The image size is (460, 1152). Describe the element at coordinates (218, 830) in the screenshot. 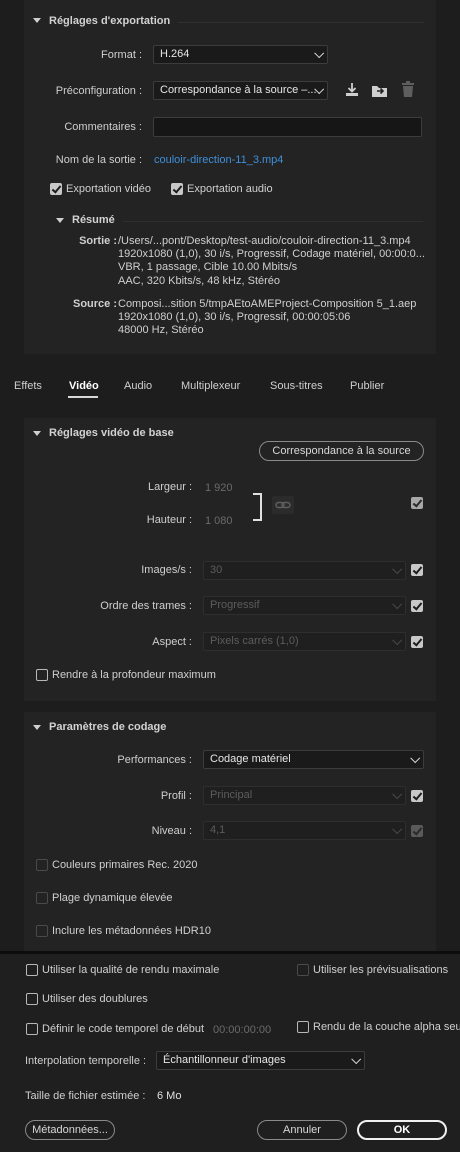

I see `level-value: 4,1` at that location.